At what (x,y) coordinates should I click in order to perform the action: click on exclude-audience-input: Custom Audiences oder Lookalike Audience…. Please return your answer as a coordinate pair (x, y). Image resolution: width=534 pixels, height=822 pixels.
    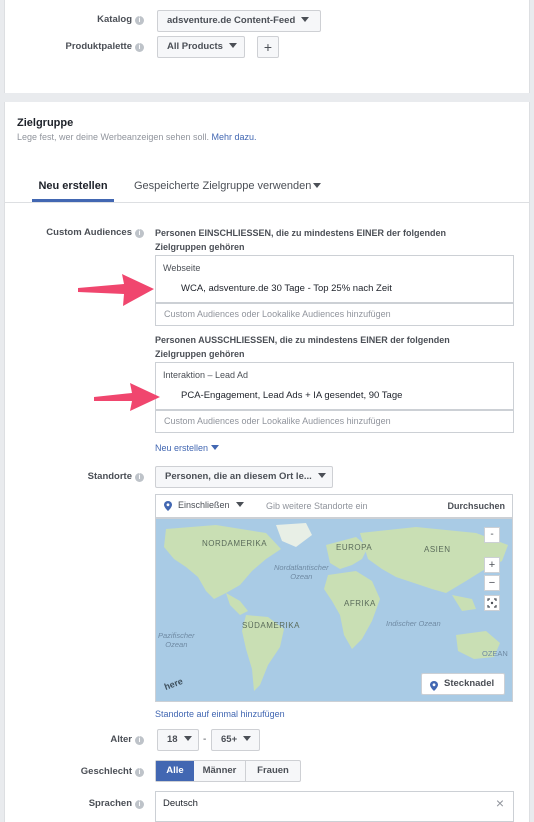
    Looking at the image, I should click on (334, 421).